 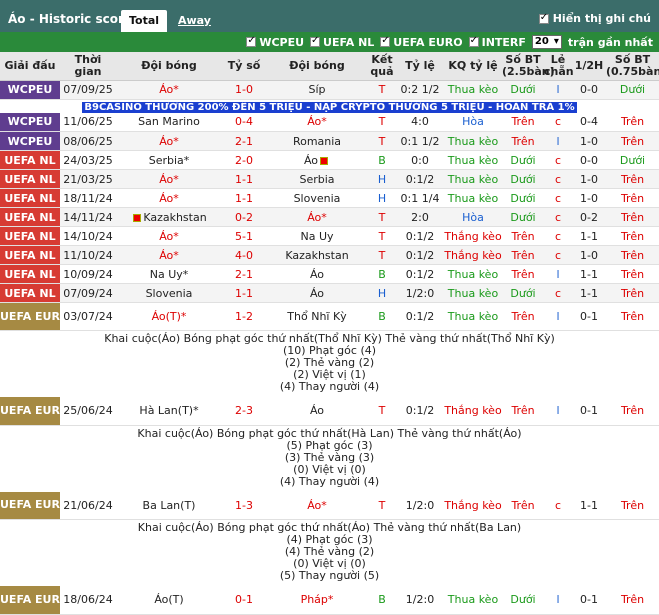 I want to click on away-team: Áo*, so click(x=317, y=217).